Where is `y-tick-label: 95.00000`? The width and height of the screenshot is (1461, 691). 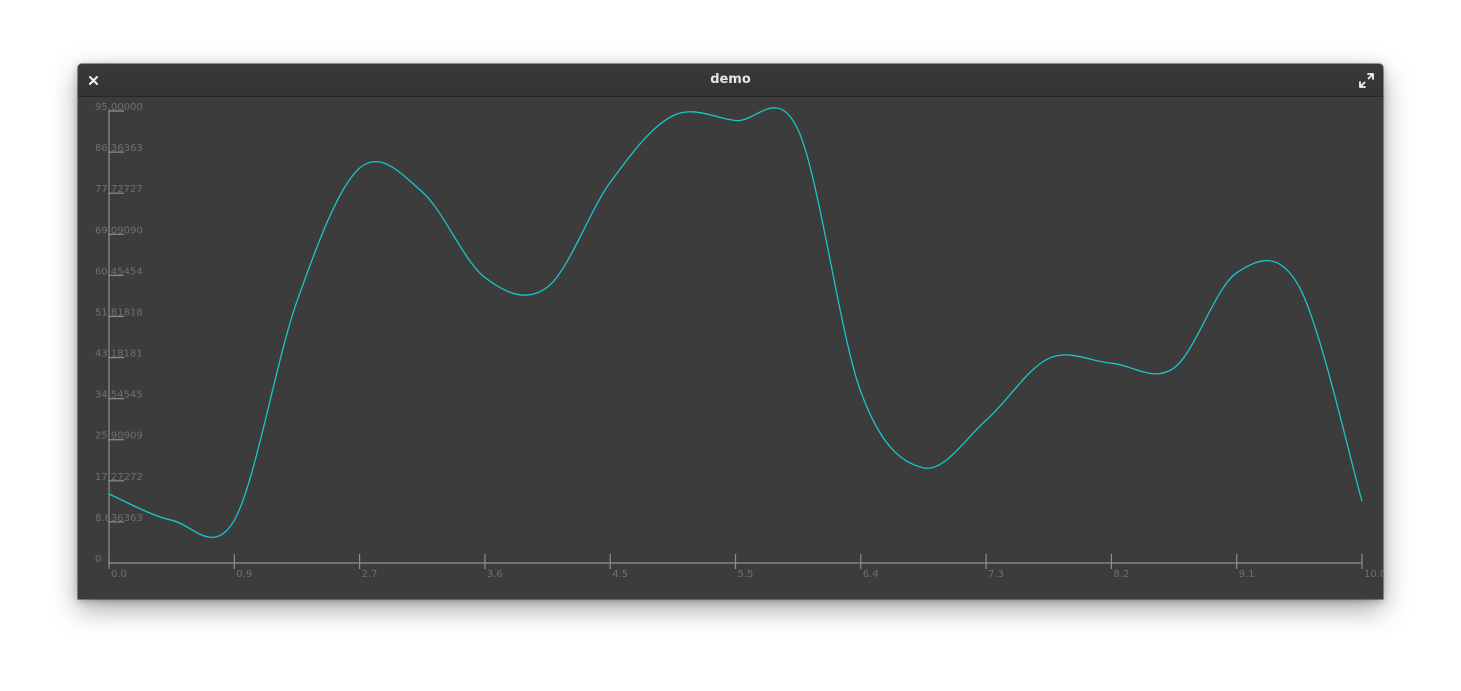
y-tick-label: 95.00000 is located at coordinates (119, 107).